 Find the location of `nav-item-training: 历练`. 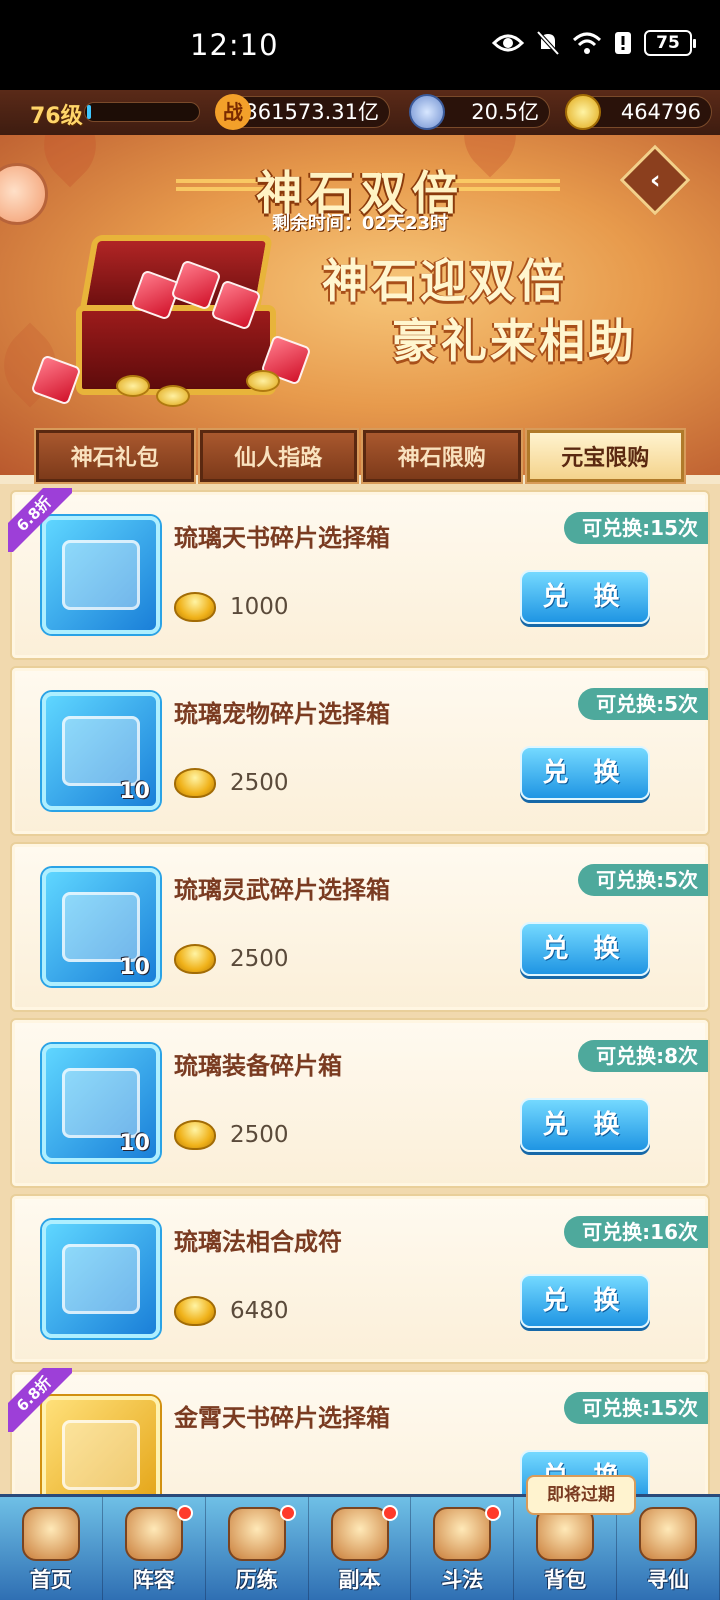

nav-item-training: 历练 is located at coordinates (257, 1548).